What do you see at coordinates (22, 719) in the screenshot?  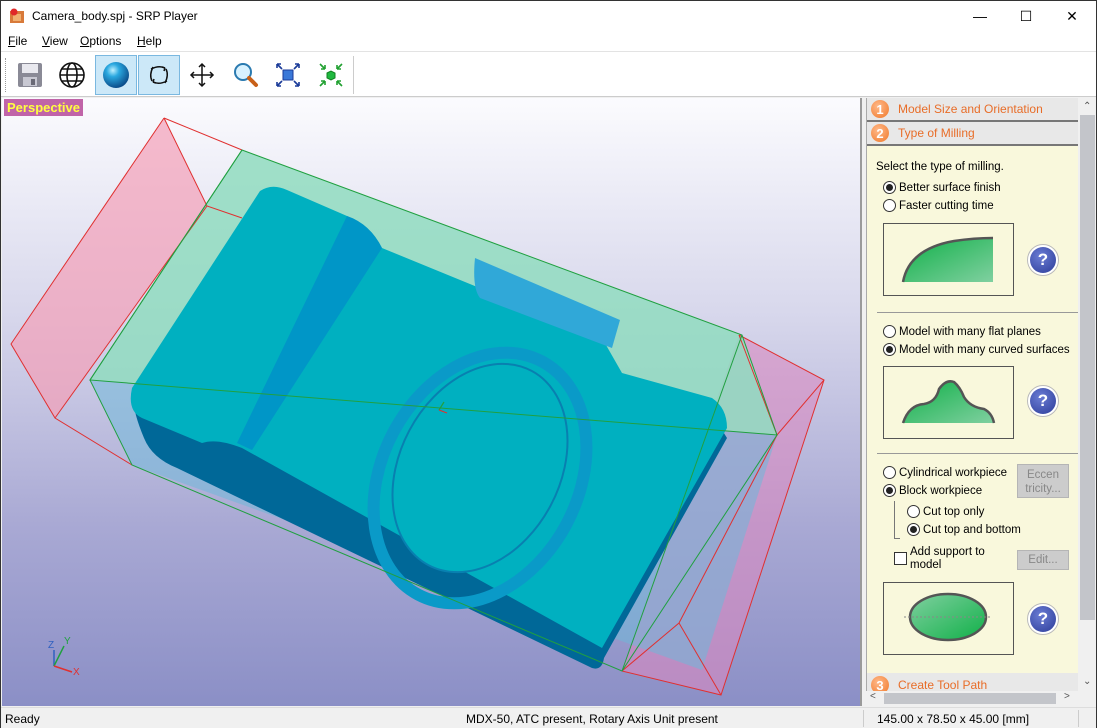 I see `status-ready: Ready` at bounding box center [22, 719].